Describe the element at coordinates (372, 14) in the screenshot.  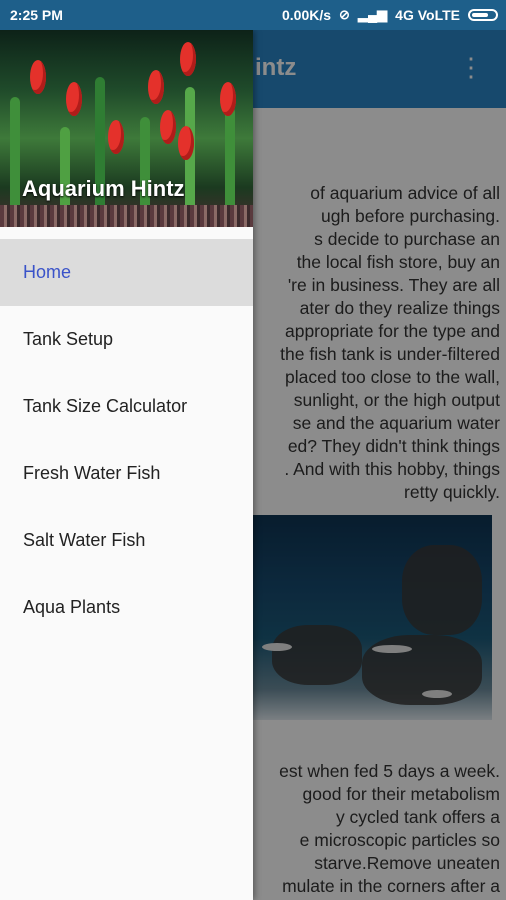
I see `signal-icon: ▂▄▆` at that location.